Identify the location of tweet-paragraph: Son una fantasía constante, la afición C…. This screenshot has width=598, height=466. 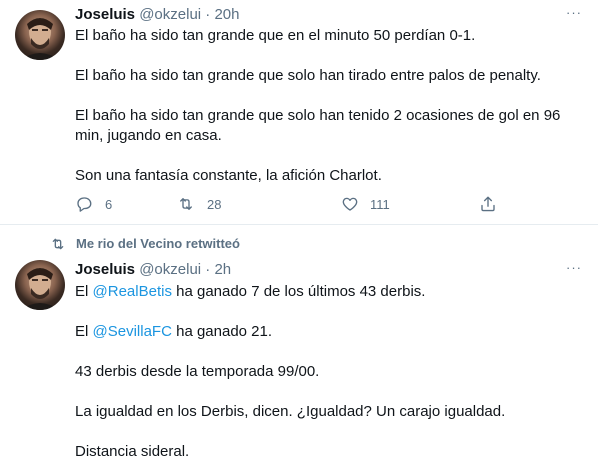
(228, 175).